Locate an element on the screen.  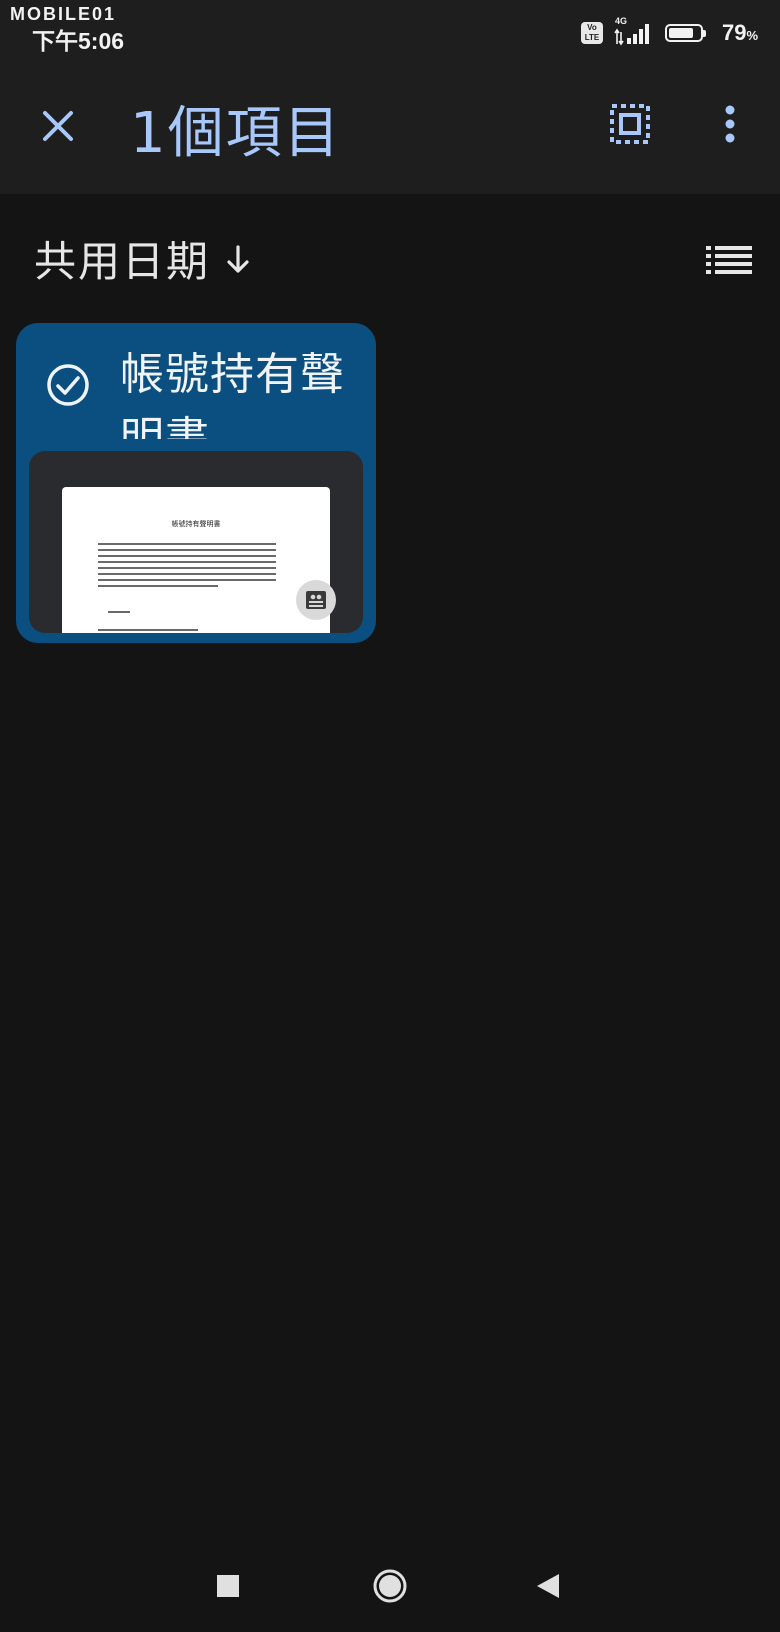
shared-drive-icon is located at coordinates (316, 600).